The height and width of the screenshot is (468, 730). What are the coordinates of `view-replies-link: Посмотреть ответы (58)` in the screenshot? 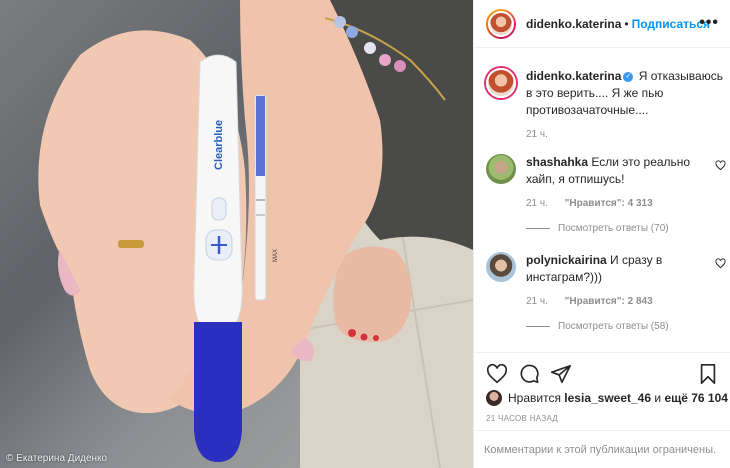 It's located at (626, 326).